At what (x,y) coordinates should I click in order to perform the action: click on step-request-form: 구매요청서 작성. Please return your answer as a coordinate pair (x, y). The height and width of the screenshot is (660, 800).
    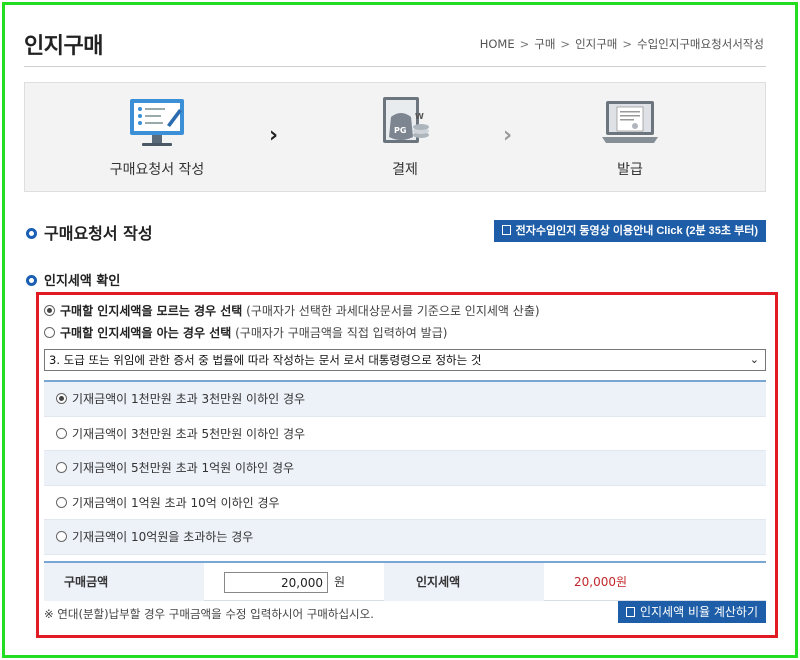
    Looking at the image, I should click on (157, 138).